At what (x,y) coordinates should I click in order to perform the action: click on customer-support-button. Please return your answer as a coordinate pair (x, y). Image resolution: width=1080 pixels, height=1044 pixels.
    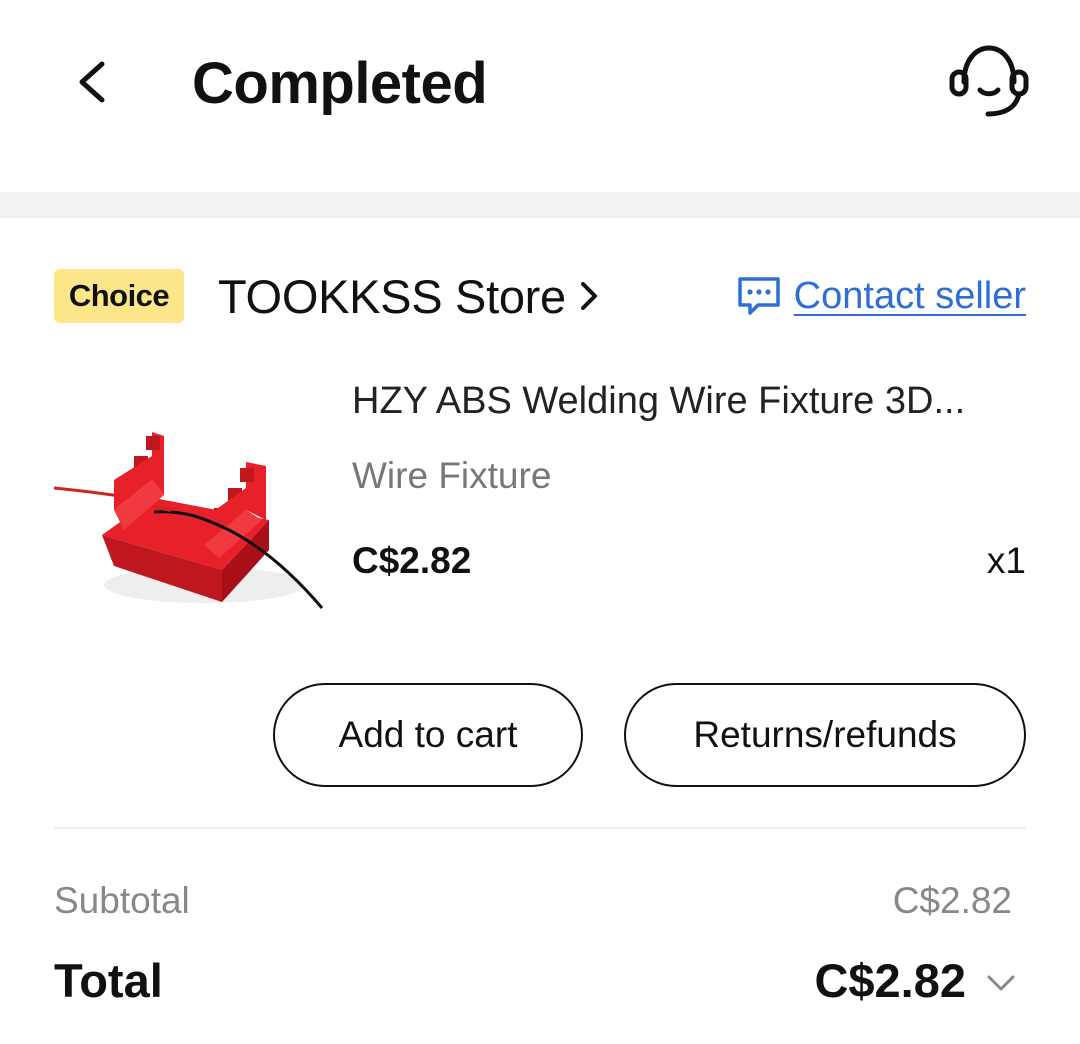
    Looking at the image, I should click on (989, 82).